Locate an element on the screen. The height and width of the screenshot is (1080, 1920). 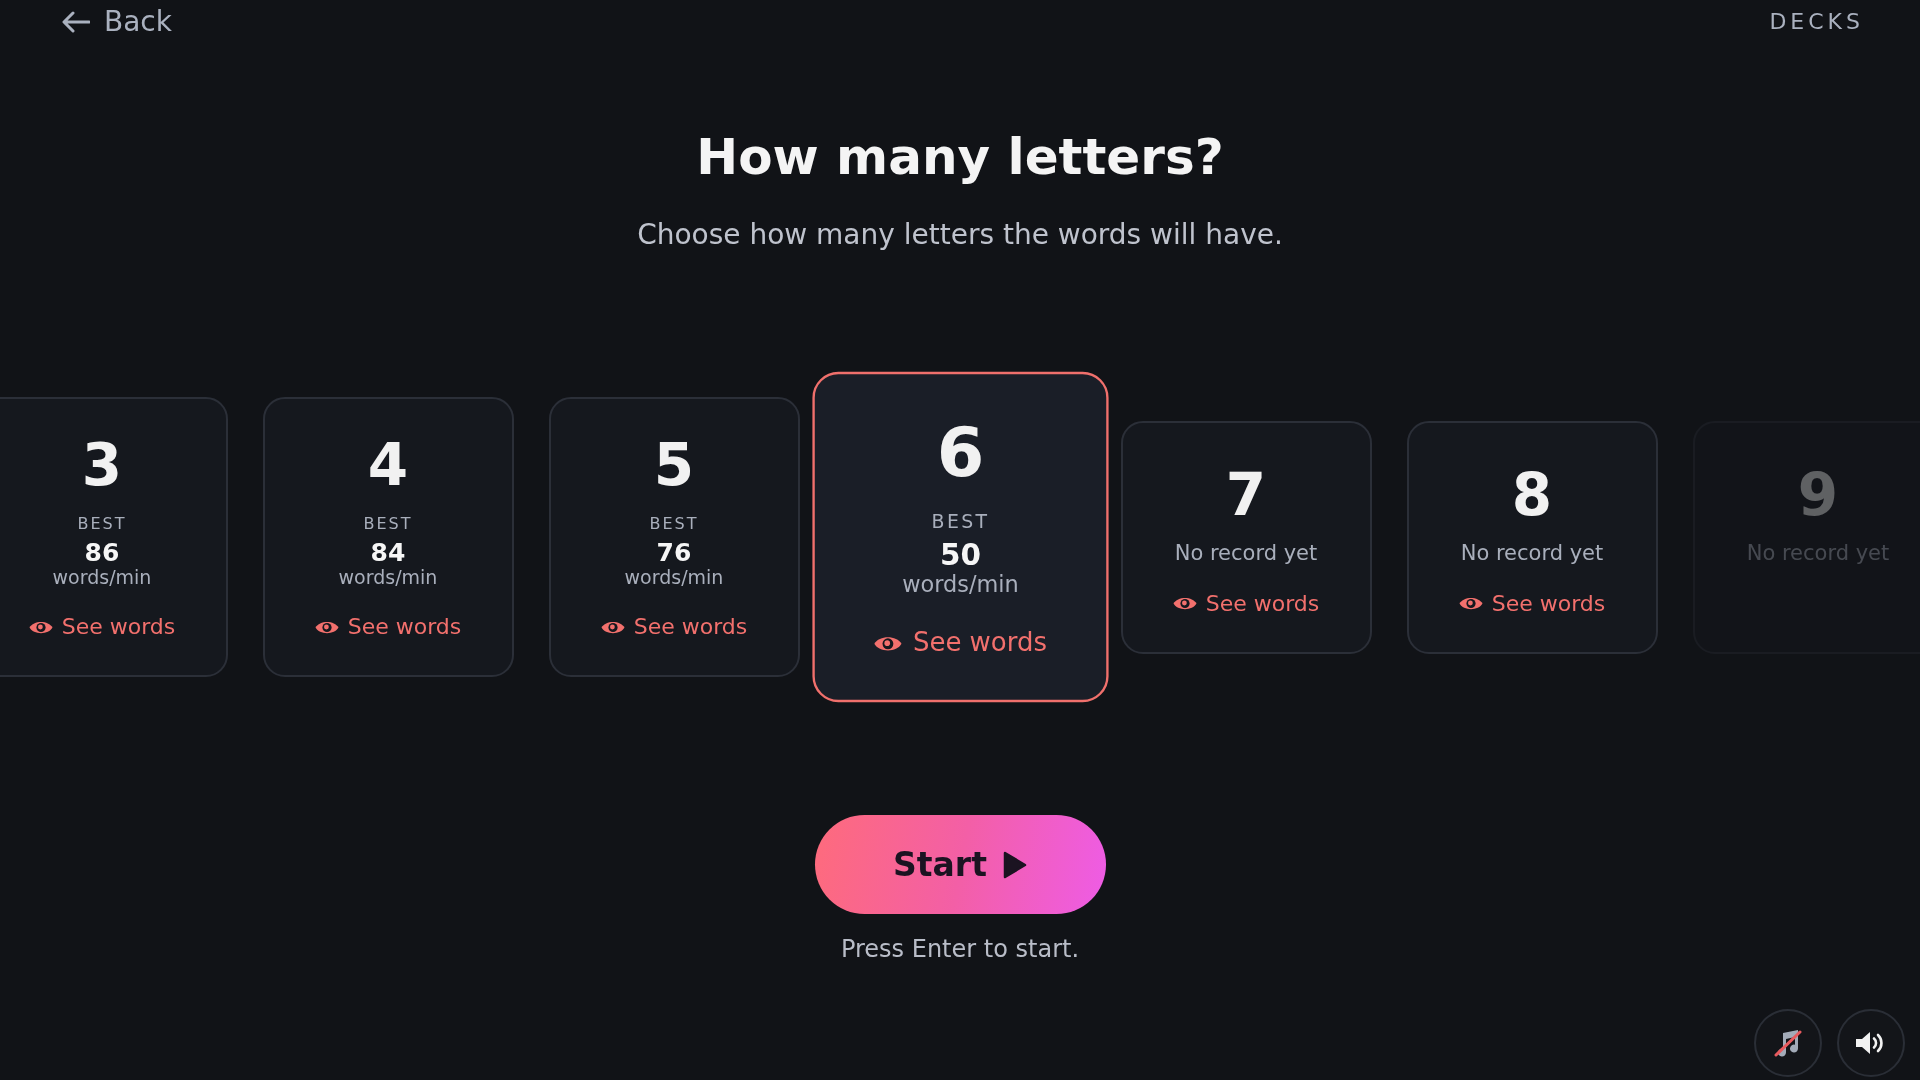
start-hint: Press Enter to start. is located at coordinates (960, 949).